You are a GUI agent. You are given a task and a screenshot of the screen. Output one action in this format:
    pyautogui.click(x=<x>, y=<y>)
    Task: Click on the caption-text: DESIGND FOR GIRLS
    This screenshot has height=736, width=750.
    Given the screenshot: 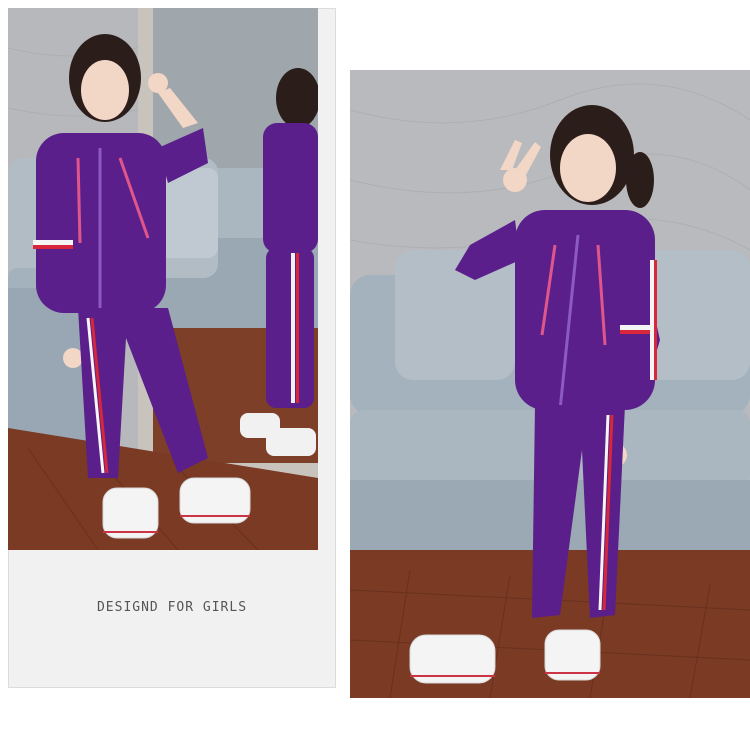 What is the action you would take?
    pyautogui.click(x=172, y=607)
    